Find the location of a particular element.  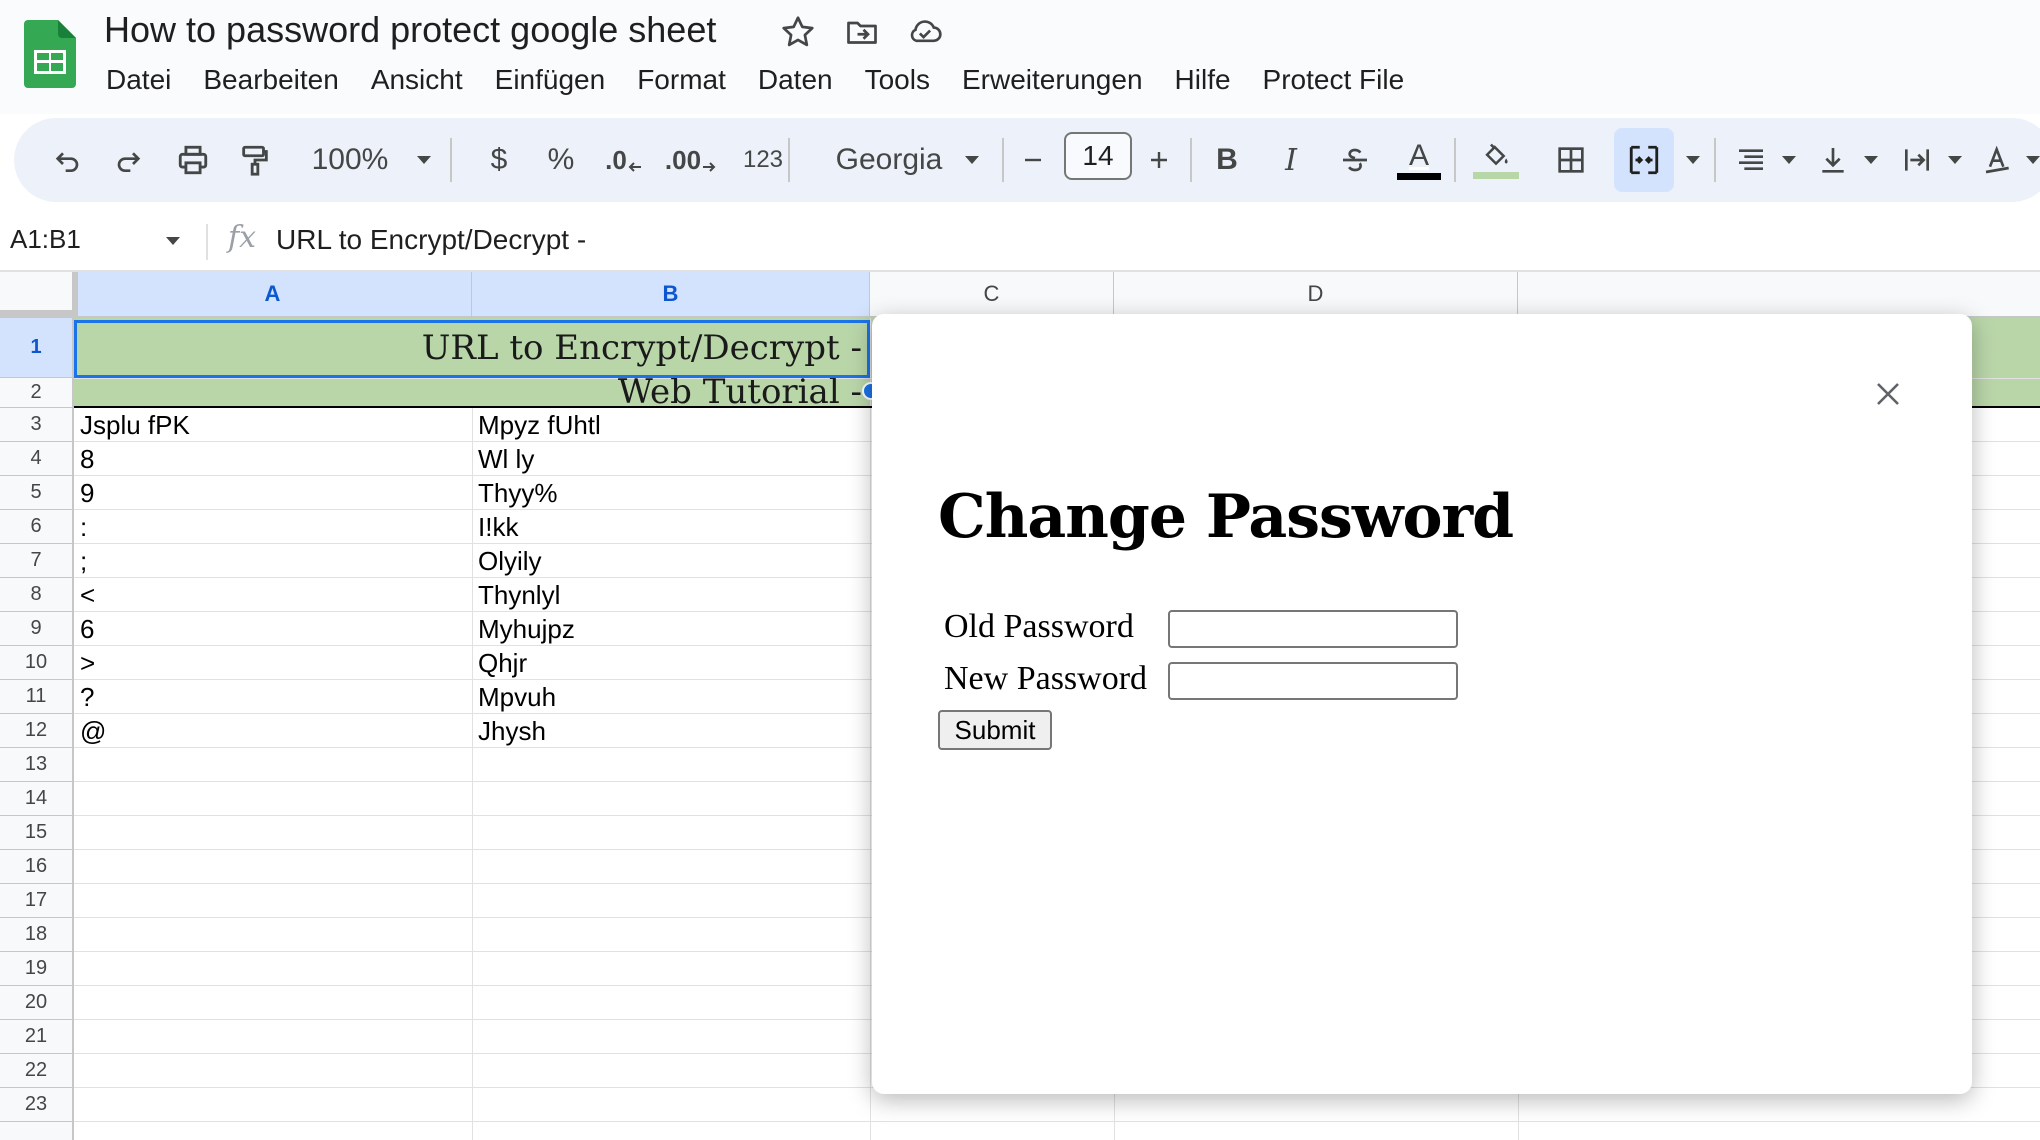

strikethrough-icon is located at coordinates (1355, 160).